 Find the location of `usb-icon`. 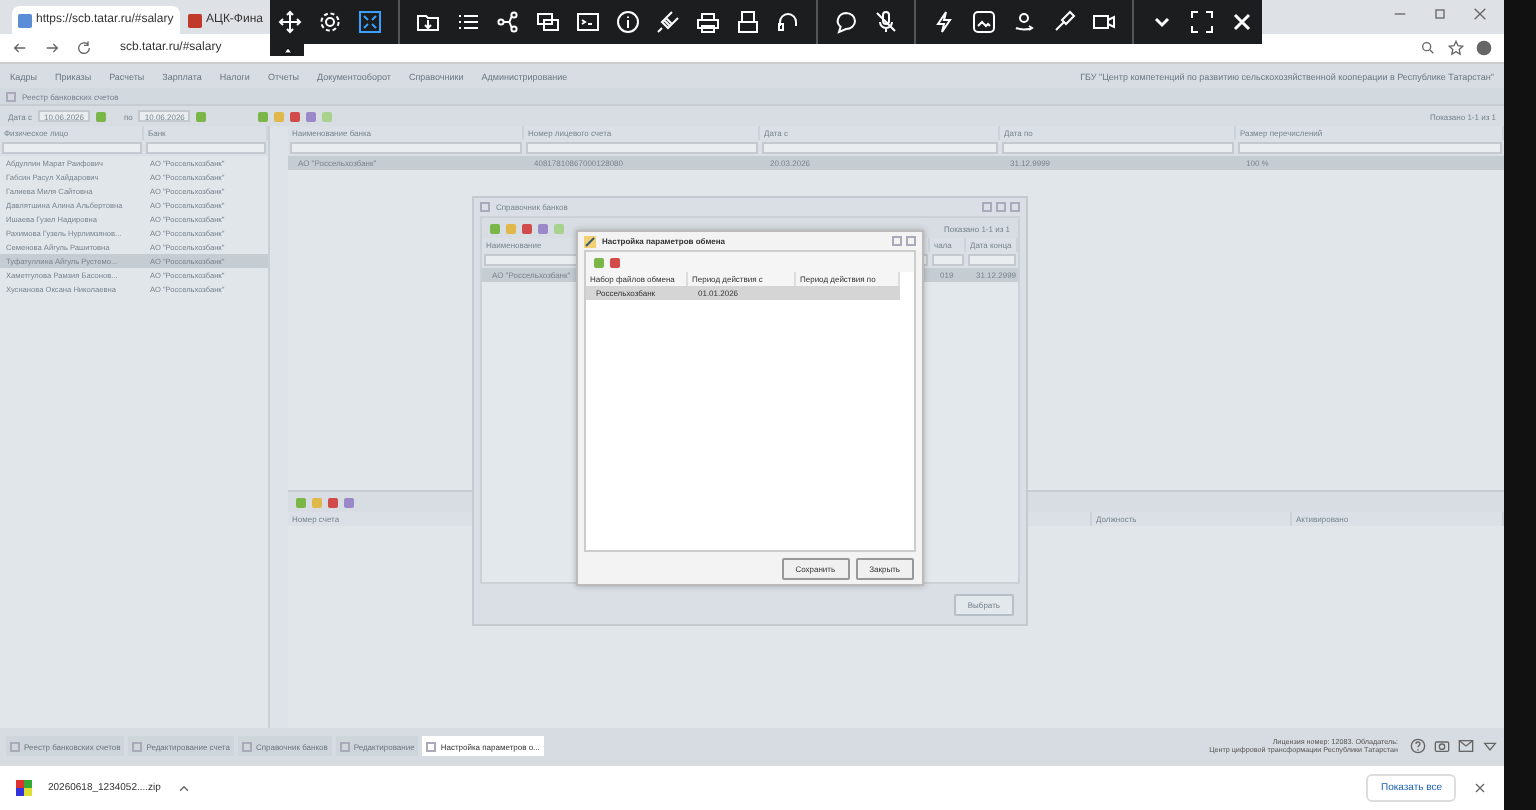

usb-icon is located at coordinates (748, 22).